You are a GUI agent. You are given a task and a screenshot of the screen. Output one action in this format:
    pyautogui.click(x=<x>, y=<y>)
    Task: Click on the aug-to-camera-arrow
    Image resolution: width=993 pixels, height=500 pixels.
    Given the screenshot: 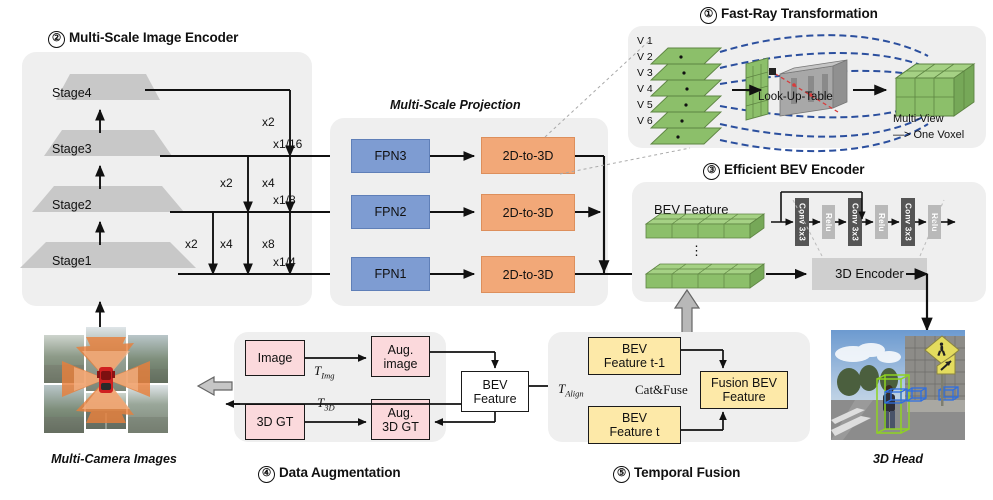 What is the action you would take?
    pyautogui.click(x=214, y=386)
    